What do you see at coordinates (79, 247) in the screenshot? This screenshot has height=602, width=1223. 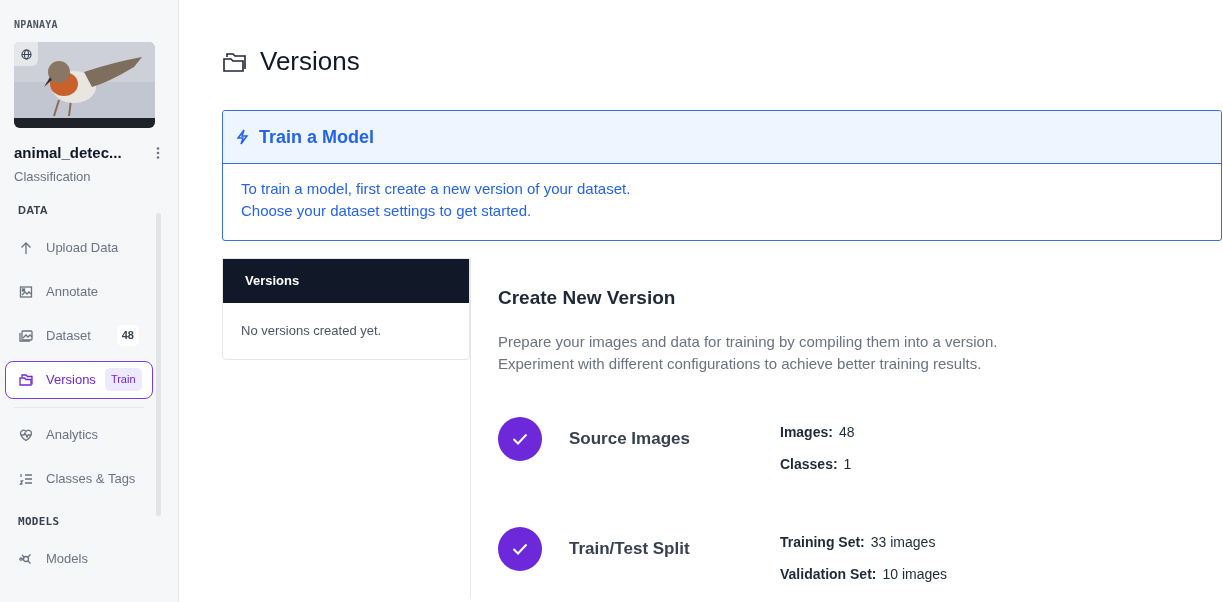 I see `nav-item: Upload Data` at bounding box center [79, 247].